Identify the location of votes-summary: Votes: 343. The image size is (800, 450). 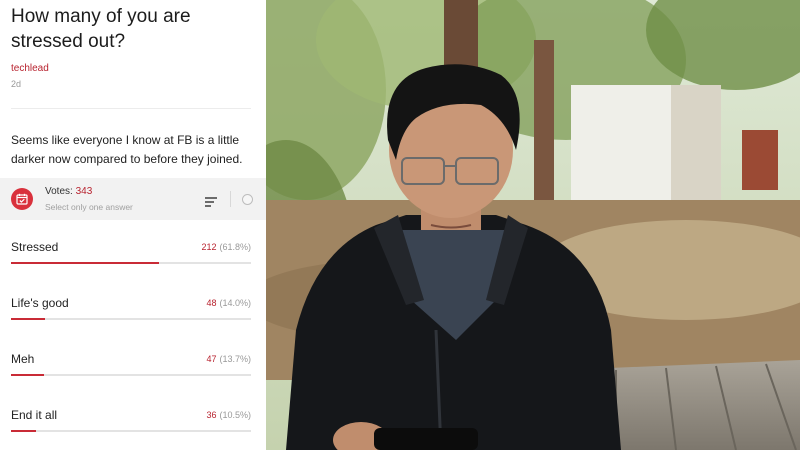
(68, 191).